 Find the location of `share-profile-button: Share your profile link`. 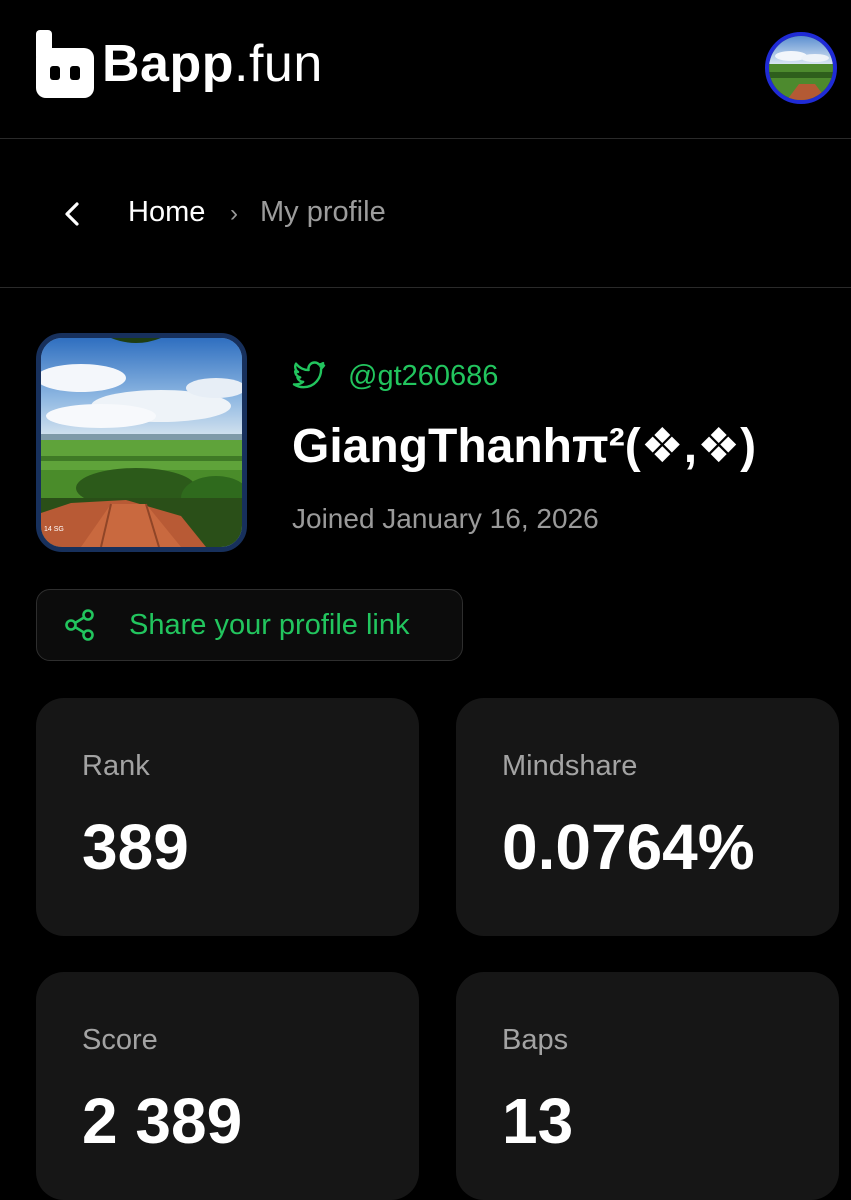

share-profile-button: Share your profile link is located at coordinates (249, 625).